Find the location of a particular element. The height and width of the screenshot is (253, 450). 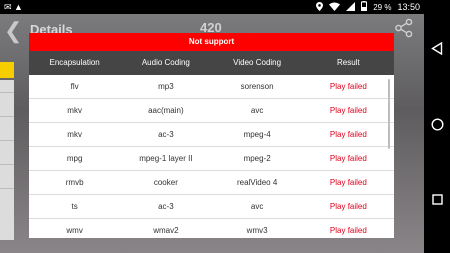

table-row: mkv ac-3 mpeg-4 Play failed is located at coordinates (211, 135).